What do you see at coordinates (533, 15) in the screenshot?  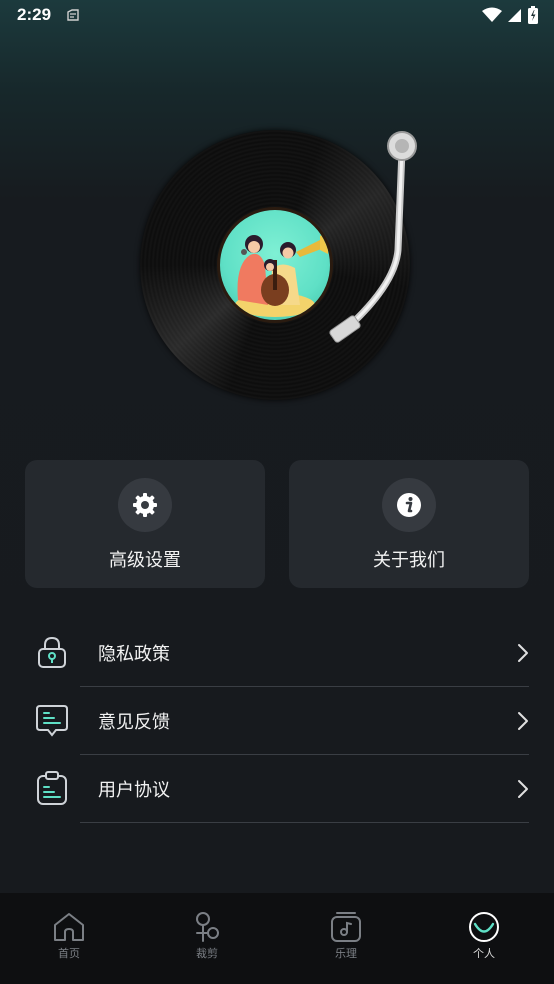 I see `battery-icon` at bounding box center [533, 15].